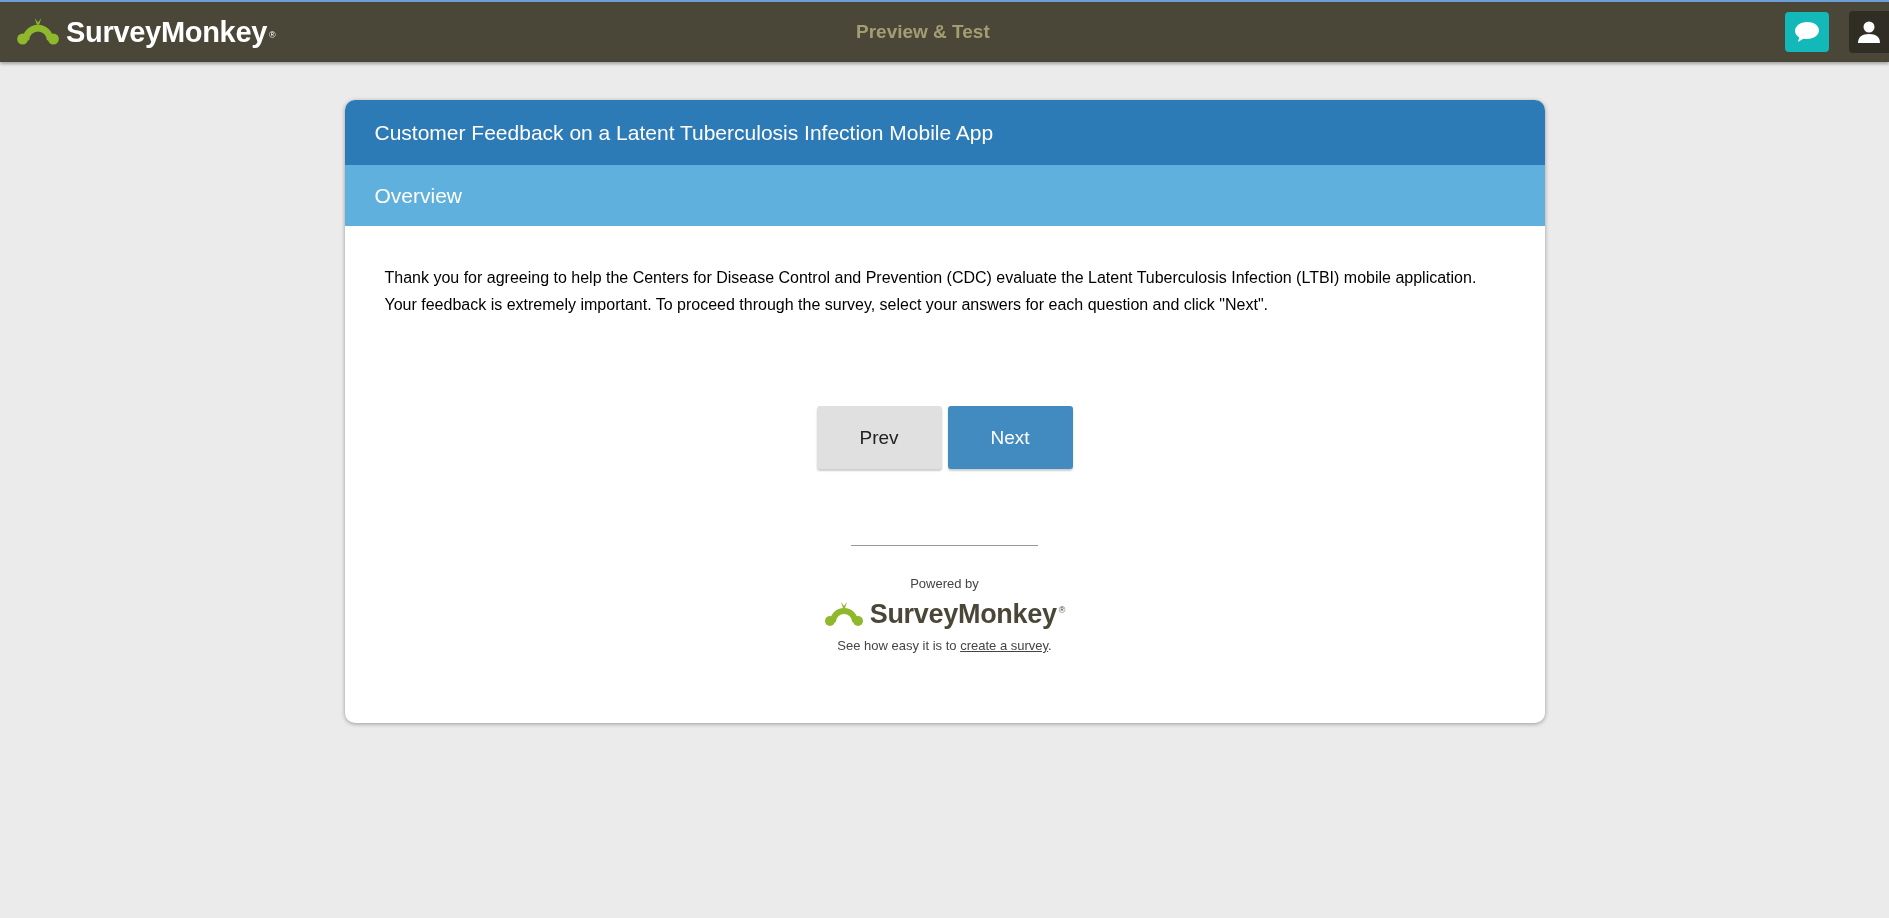 This screenshot has width=1889, height=918. What do you see at coordinates (1010, 437) in the screenshot?
I see `next-button: Next` at bounding box center [1010, 437].